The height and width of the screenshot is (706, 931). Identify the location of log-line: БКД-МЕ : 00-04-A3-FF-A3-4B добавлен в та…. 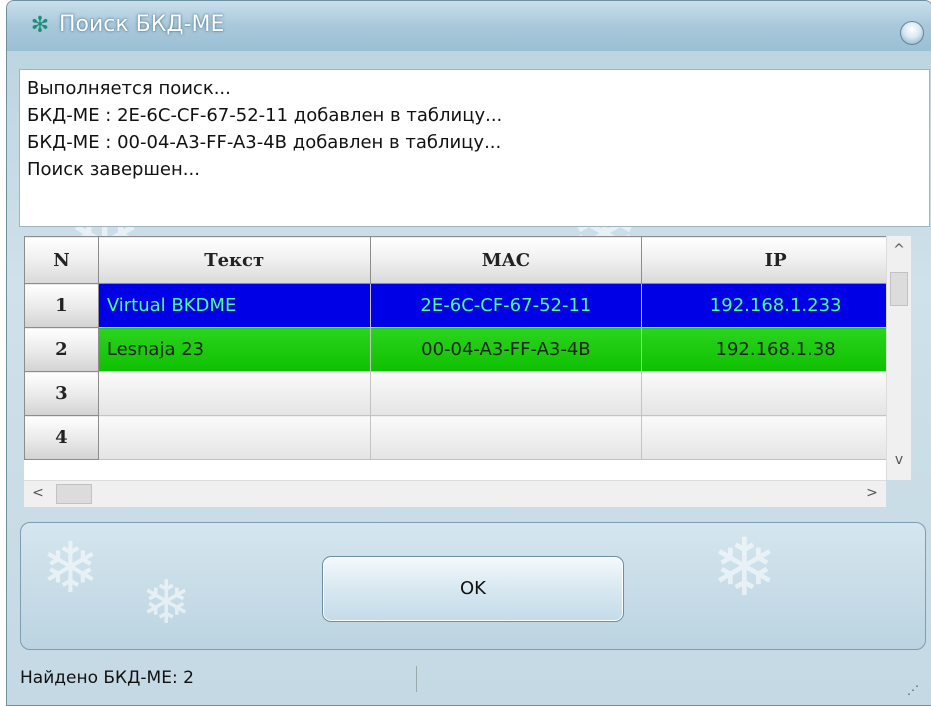
(264, 142).